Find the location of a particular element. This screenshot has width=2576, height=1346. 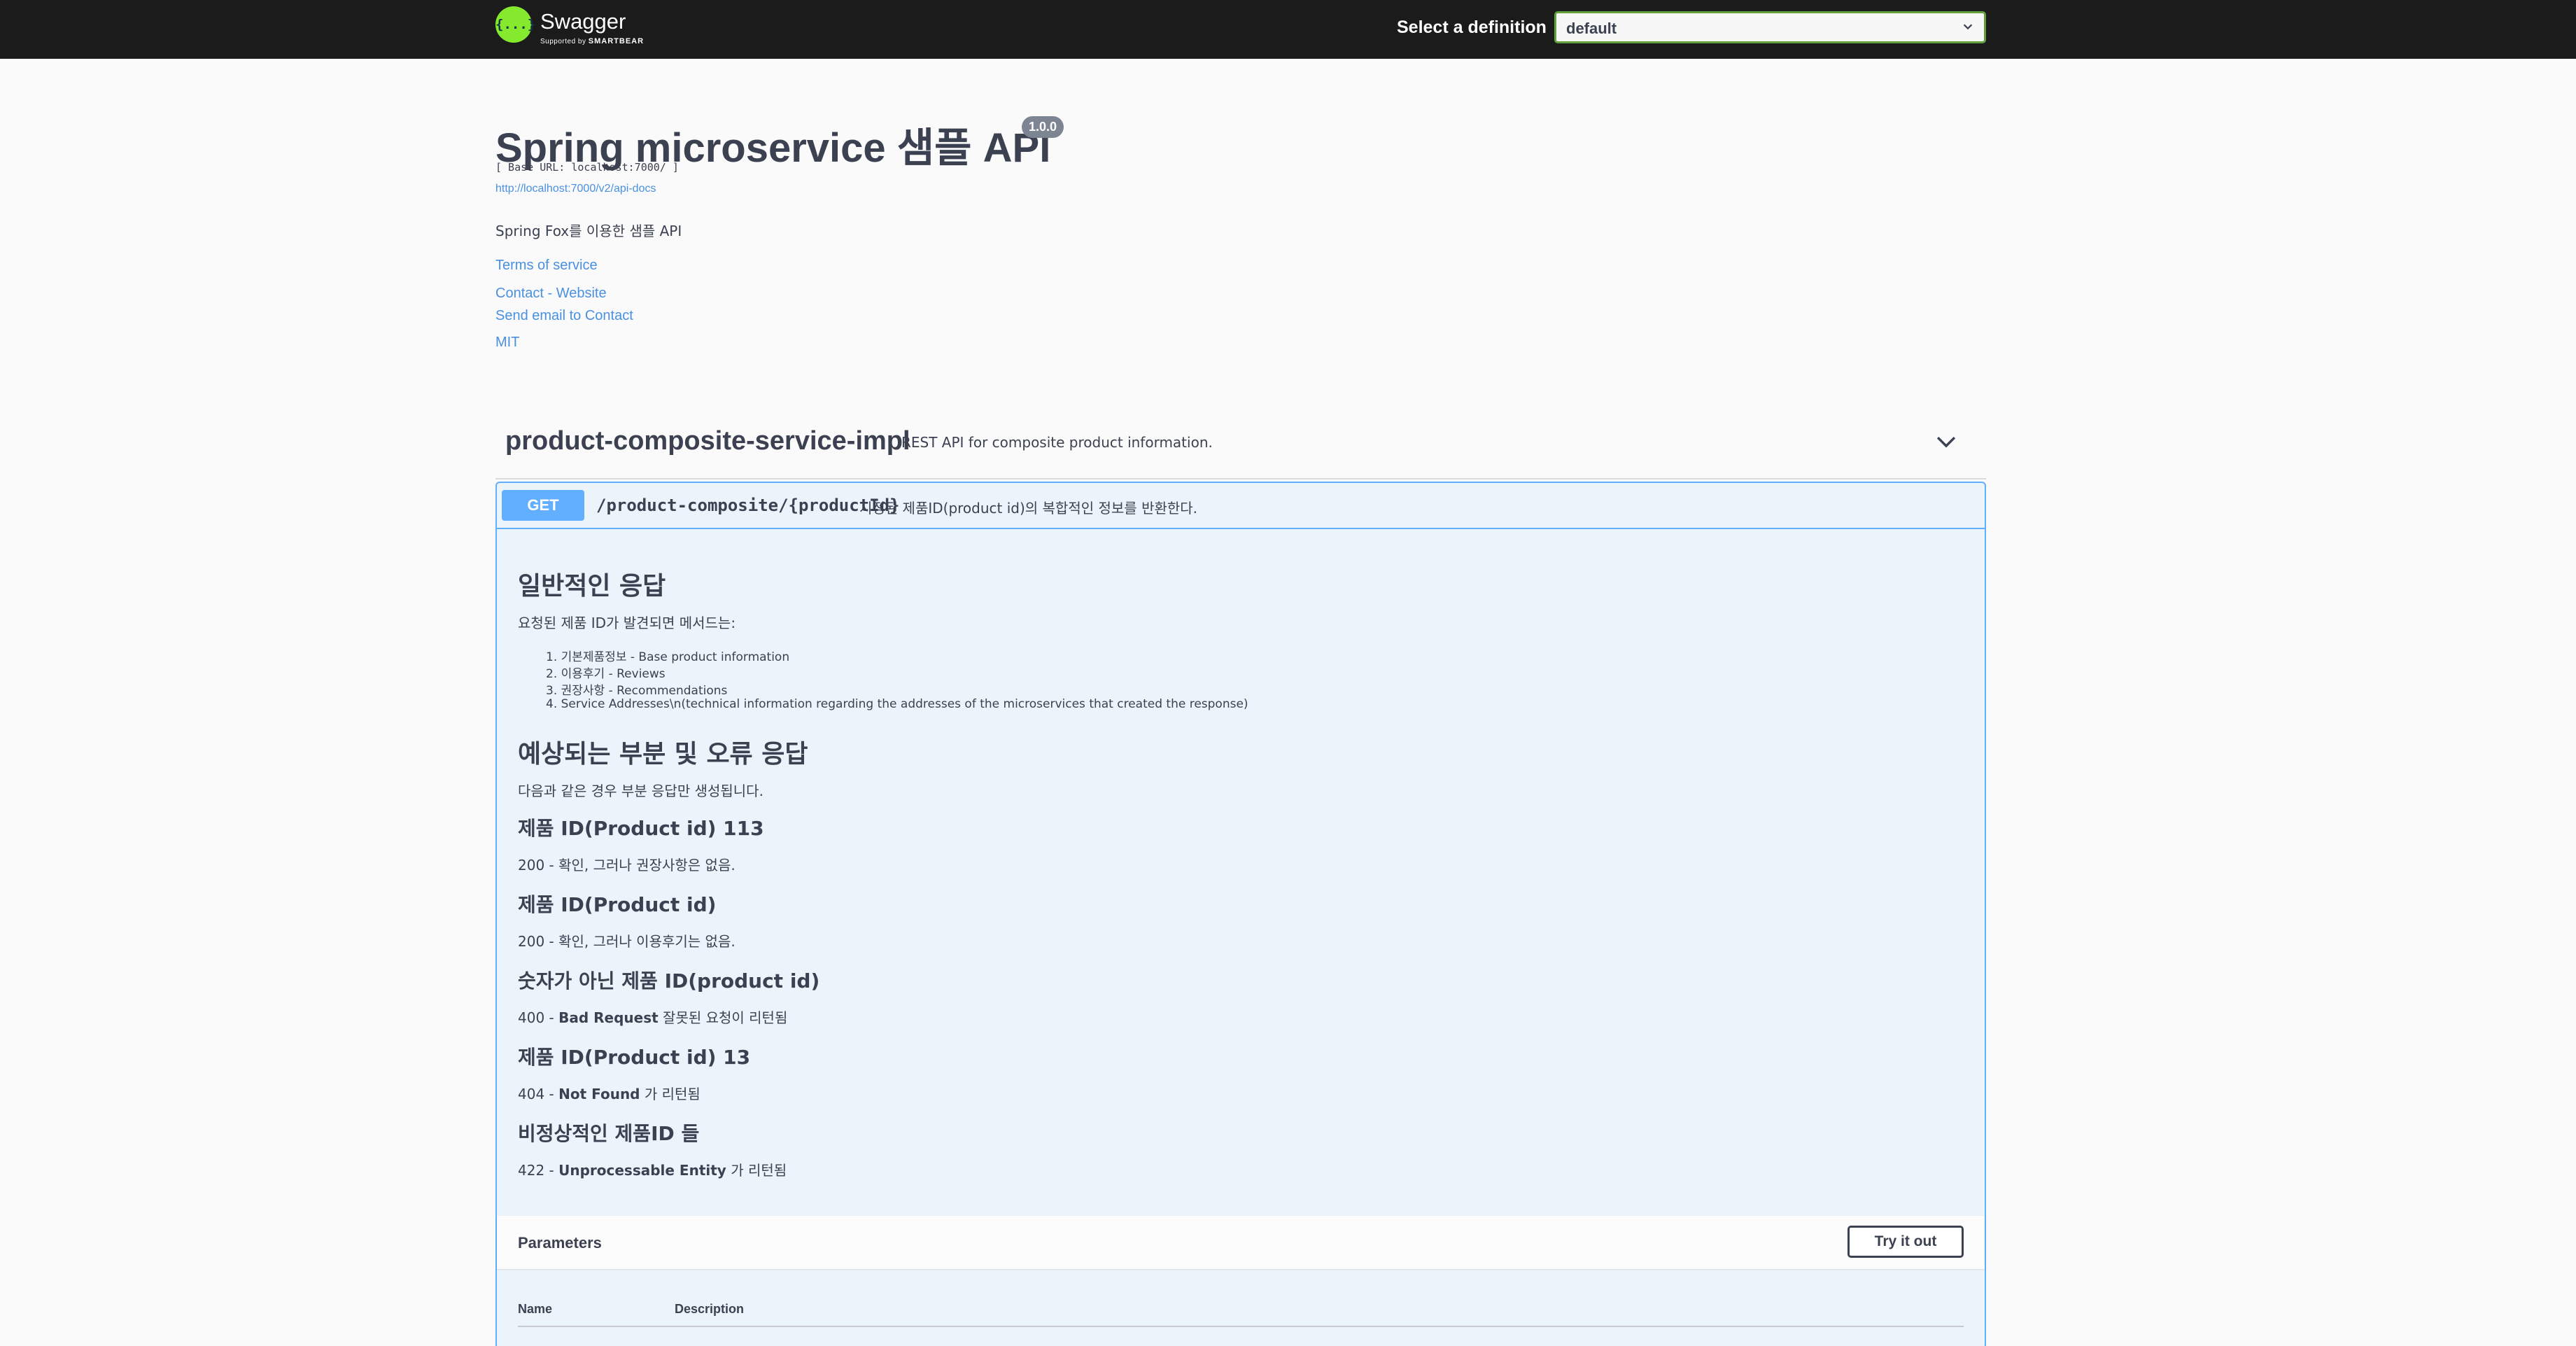

case-status: Bad Request is located at coordinates (608, 1017).